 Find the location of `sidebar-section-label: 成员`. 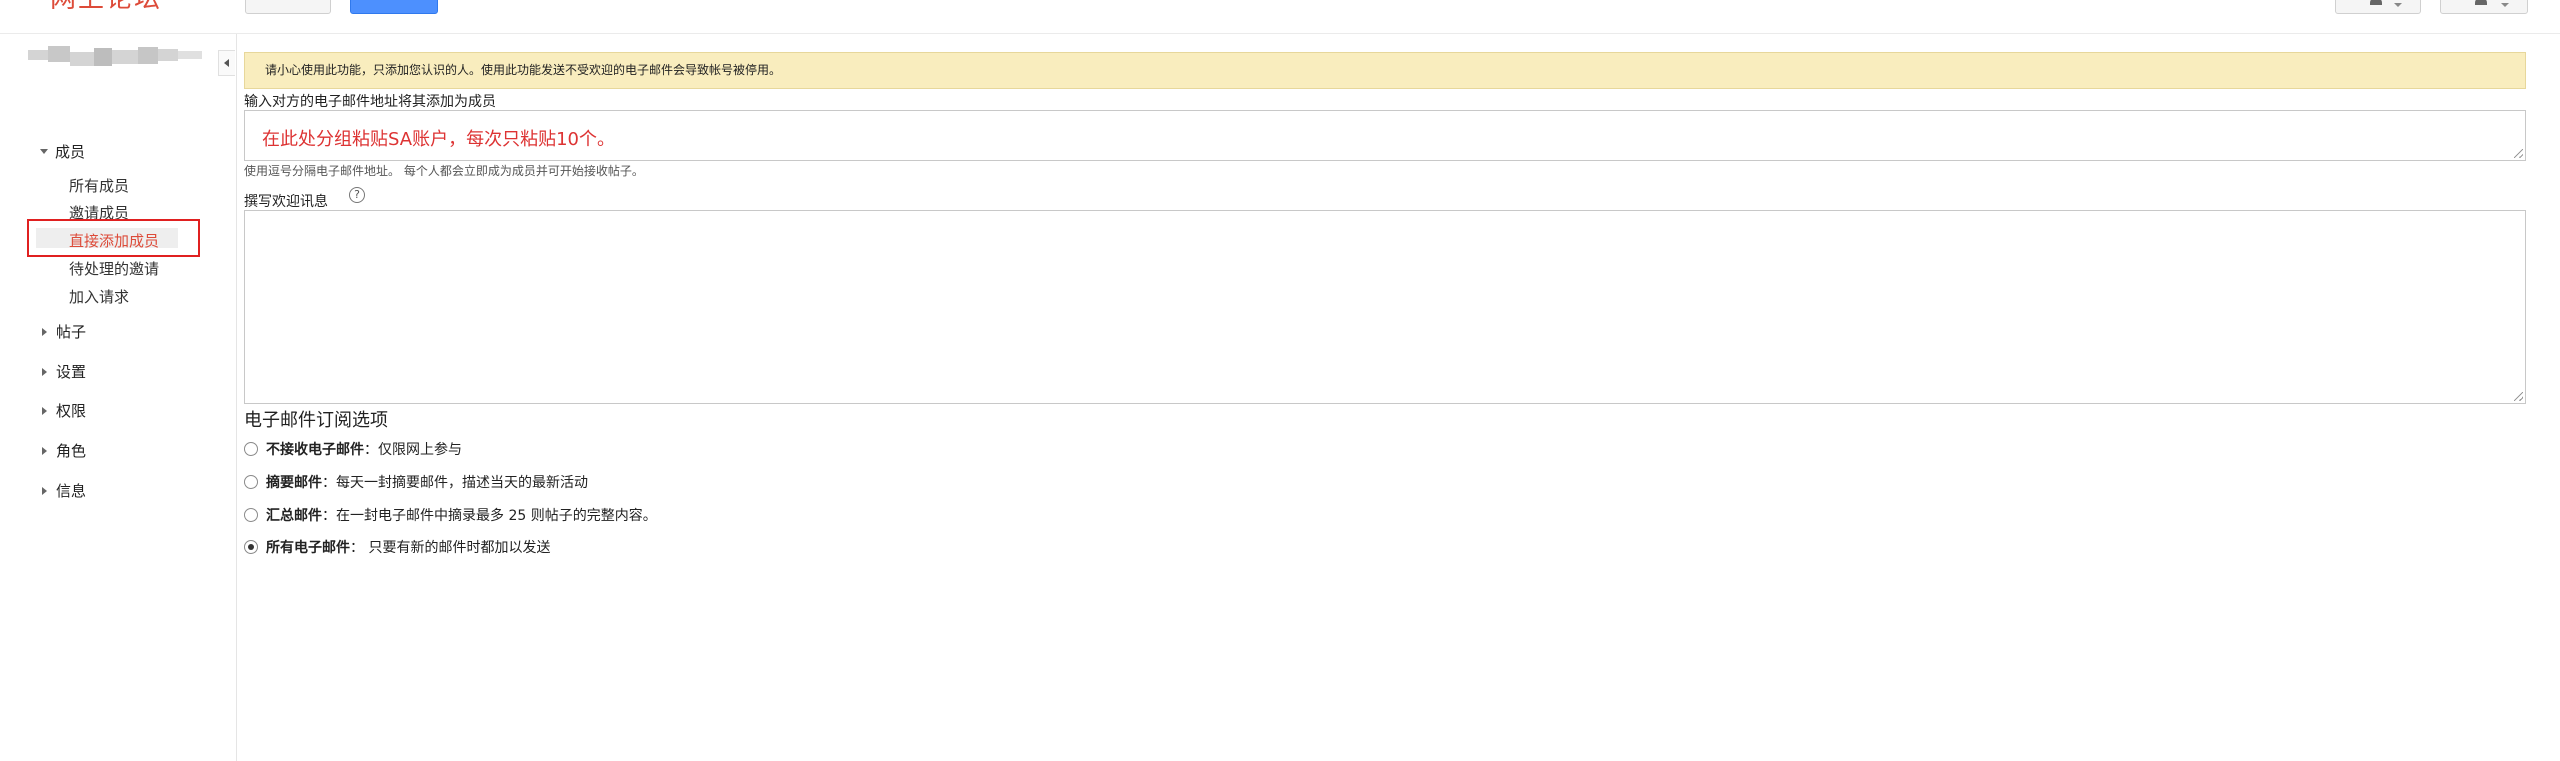

sidebar-section-label: 成员 is located at coordinates (70, 152).